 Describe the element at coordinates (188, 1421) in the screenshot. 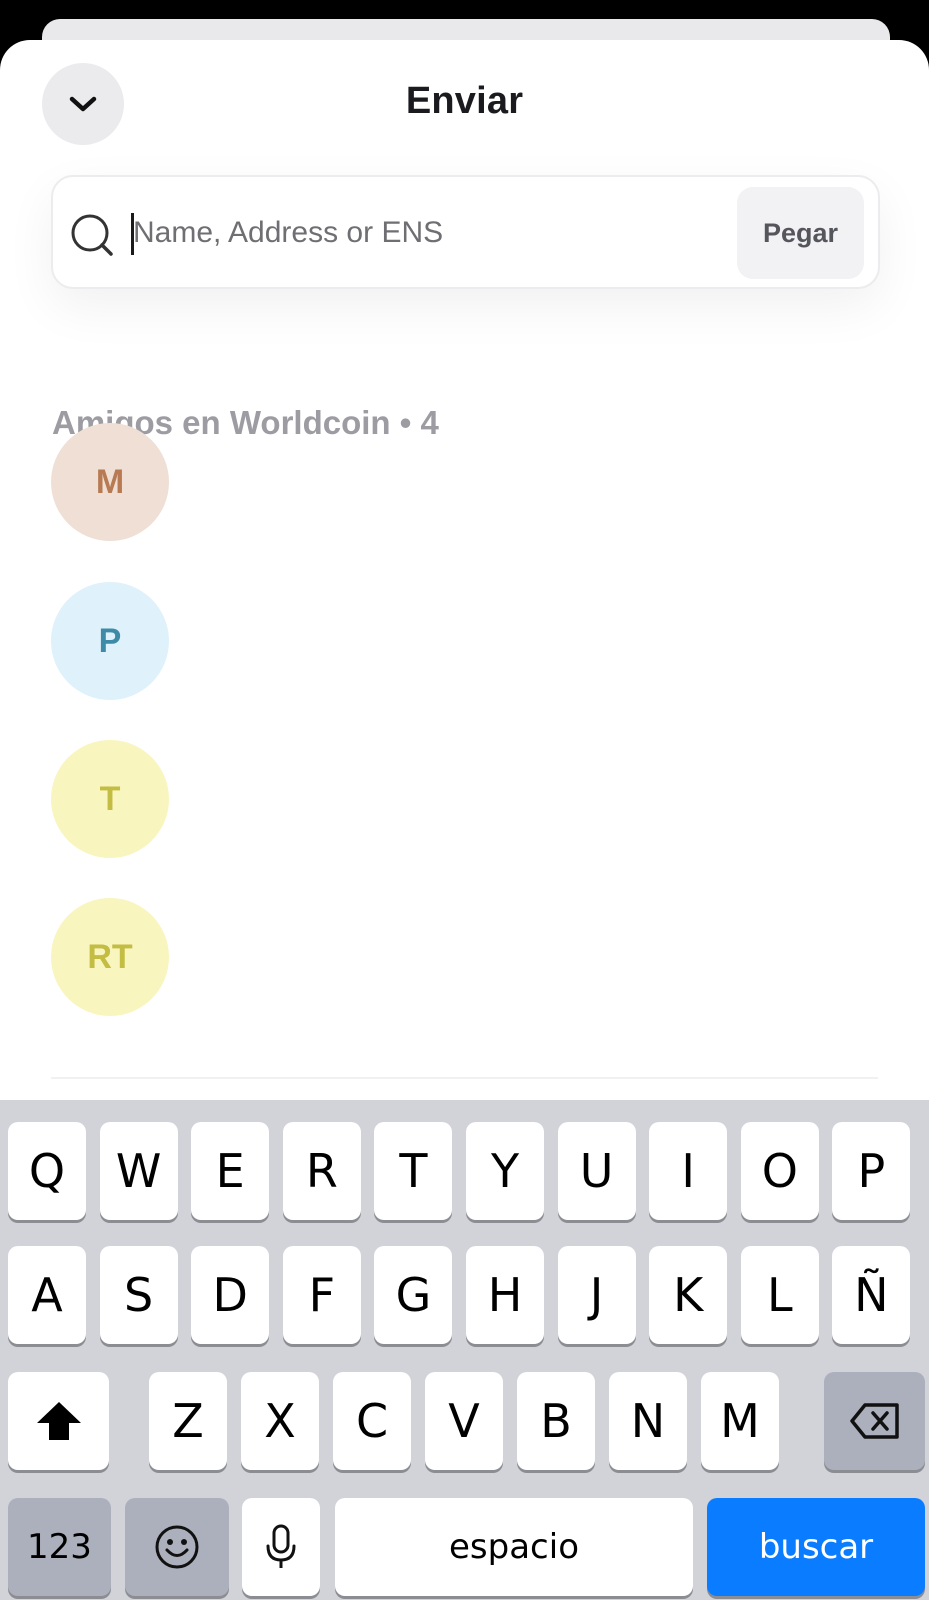

I see `key-z: Z` at that location.